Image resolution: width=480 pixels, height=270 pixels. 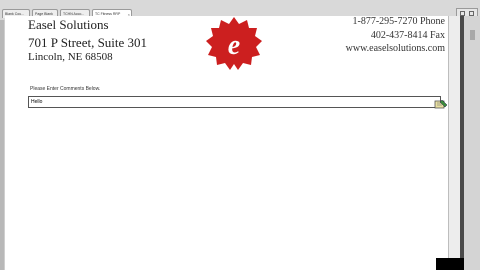 What do you see at coordinates (472, 35) in the screenshot?
I see `scrollbar-thumb` at bounding box center [472, 35].